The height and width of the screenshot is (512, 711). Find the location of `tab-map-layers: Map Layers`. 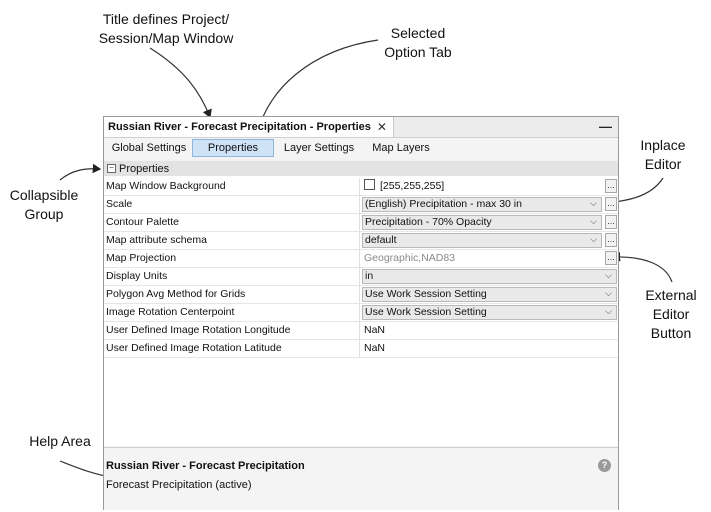

tab-map-layers: Map Layers is located at coordinates (401, 148).